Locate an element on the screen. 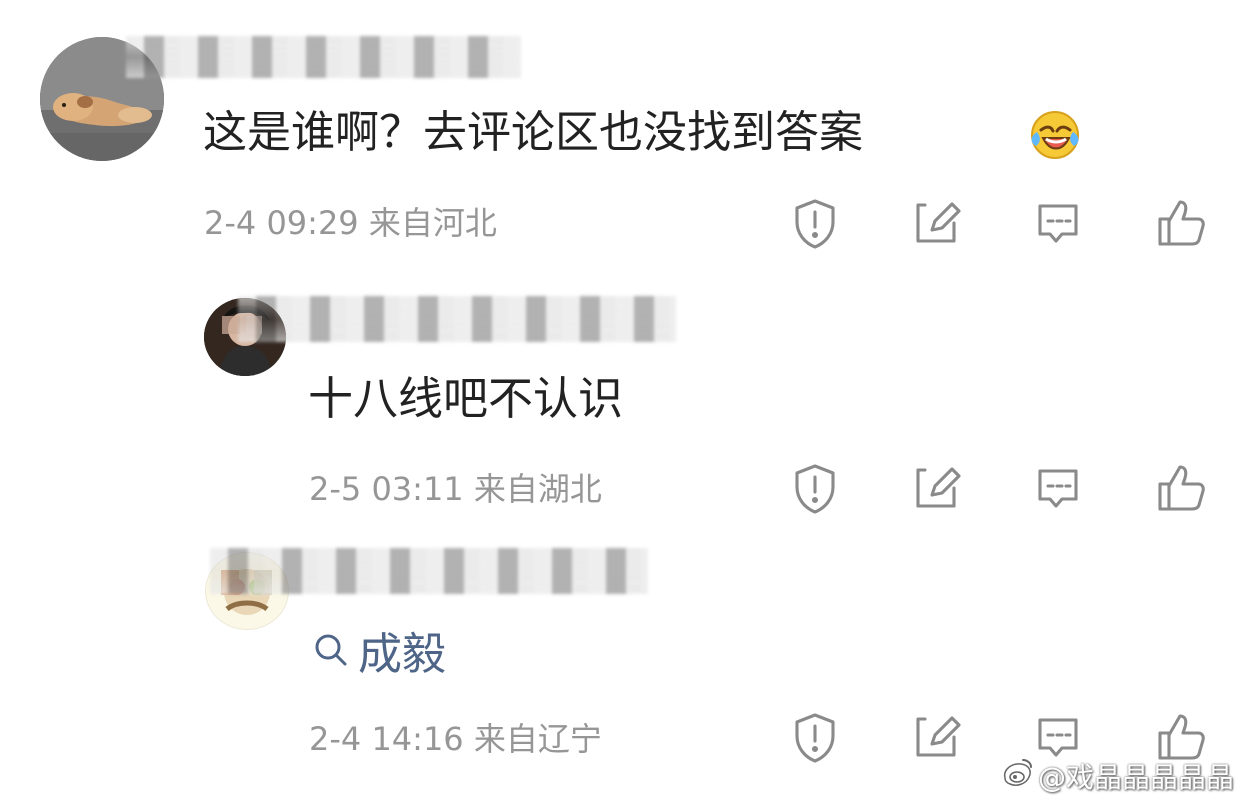  watermark-text: @戏晶晶晶晶晶 is located at coordinates (1136, 777).